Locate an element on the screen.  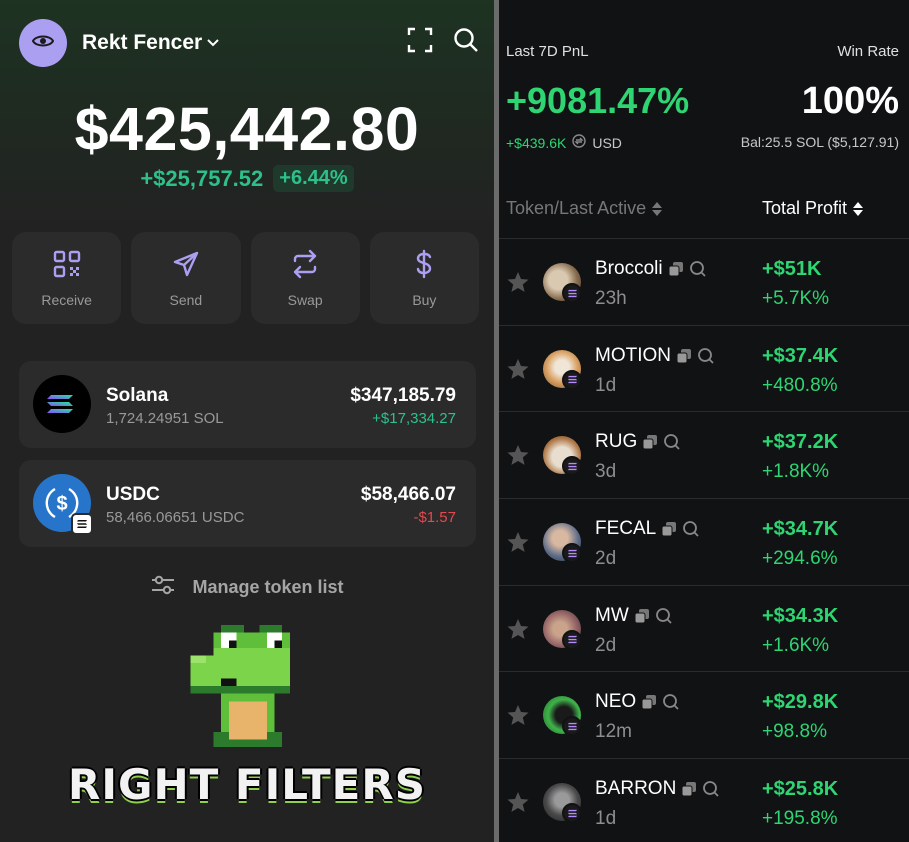
pnl-usd: +$439.6K is located at coordinates (536, 142).